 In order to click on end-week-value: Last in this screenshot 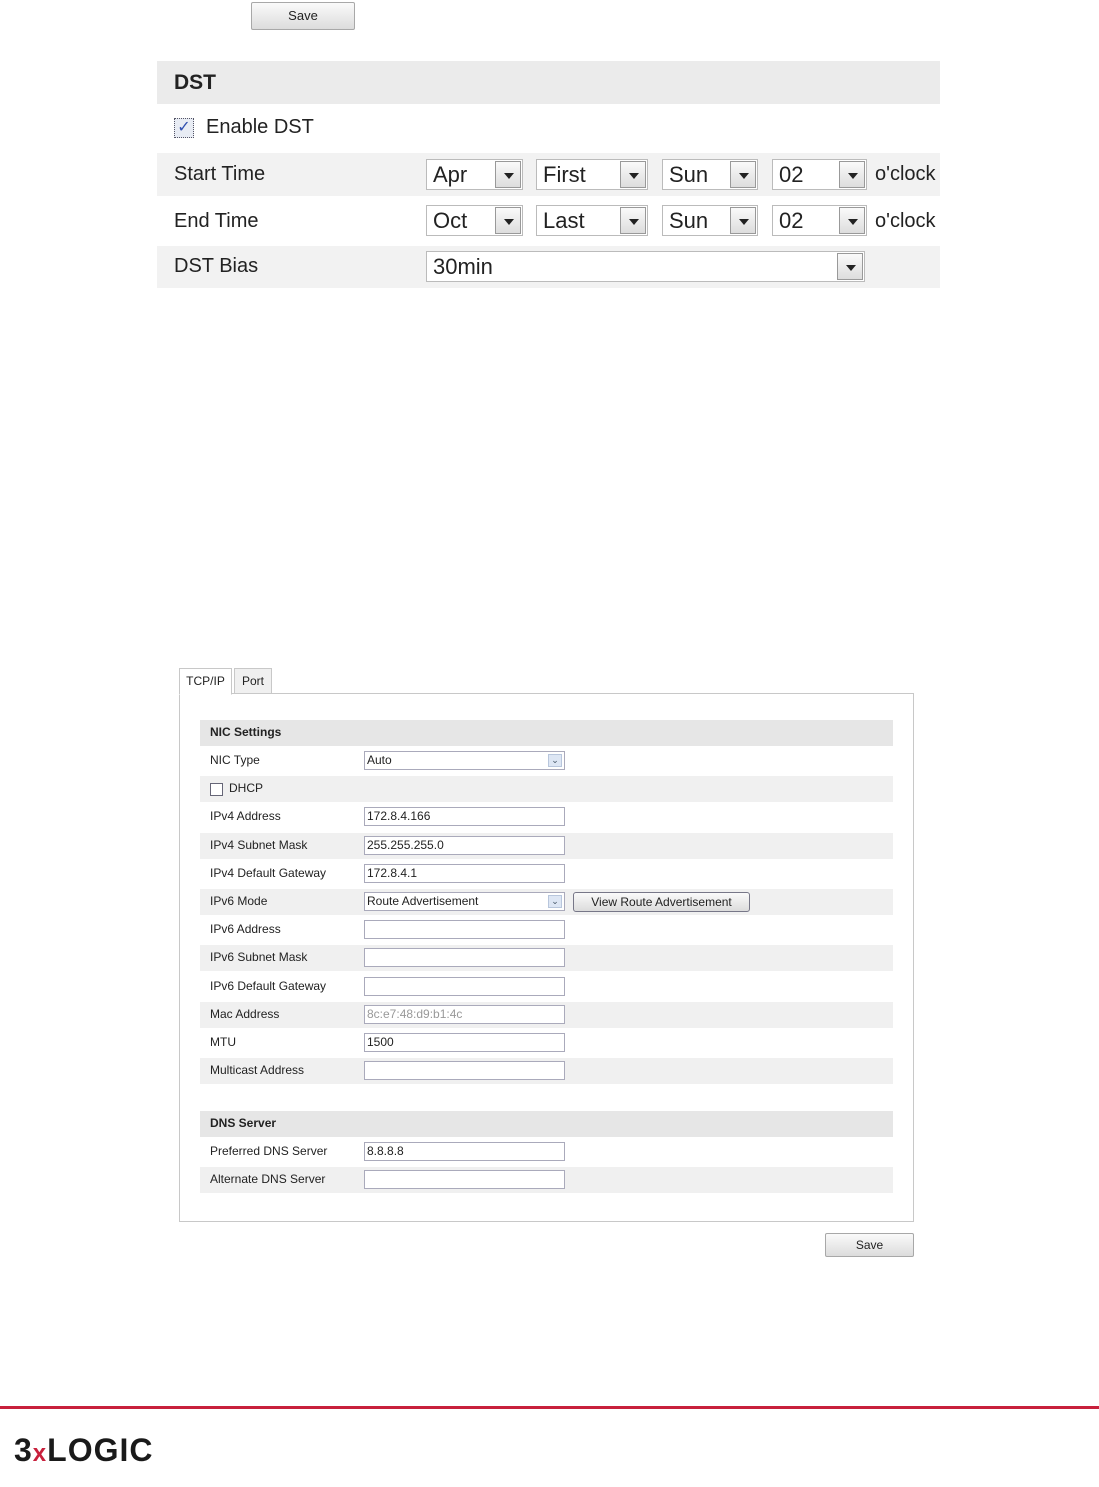, I will do `click(564, 220)`.